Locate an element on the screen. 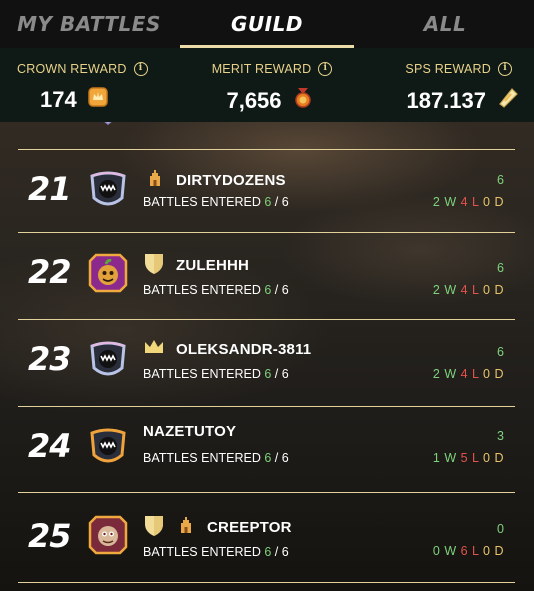 The image size is (534, 591). player-name-line: NAZETUTOY is located at coordinates (189, 431).